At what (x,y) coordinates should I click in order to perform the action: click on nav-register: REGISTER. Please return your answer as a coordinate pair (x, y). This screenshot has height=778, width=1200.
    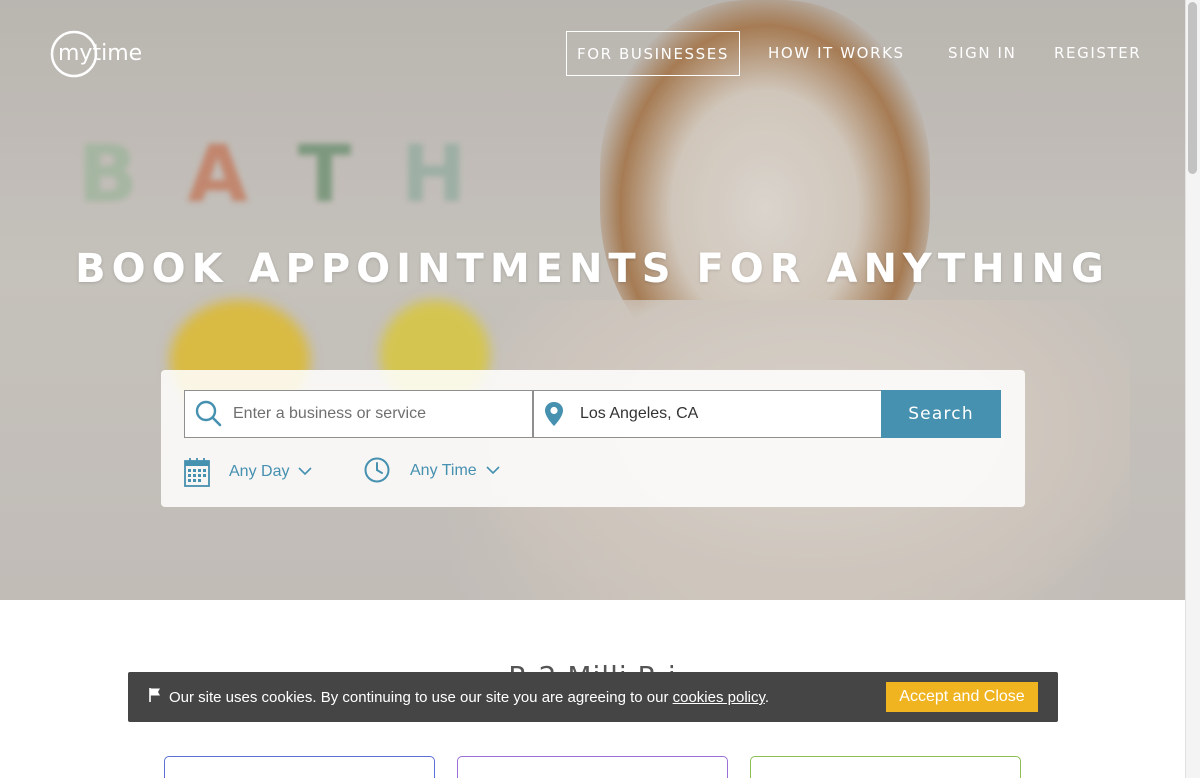
    Looking at the image, I should click on (1097, 53).